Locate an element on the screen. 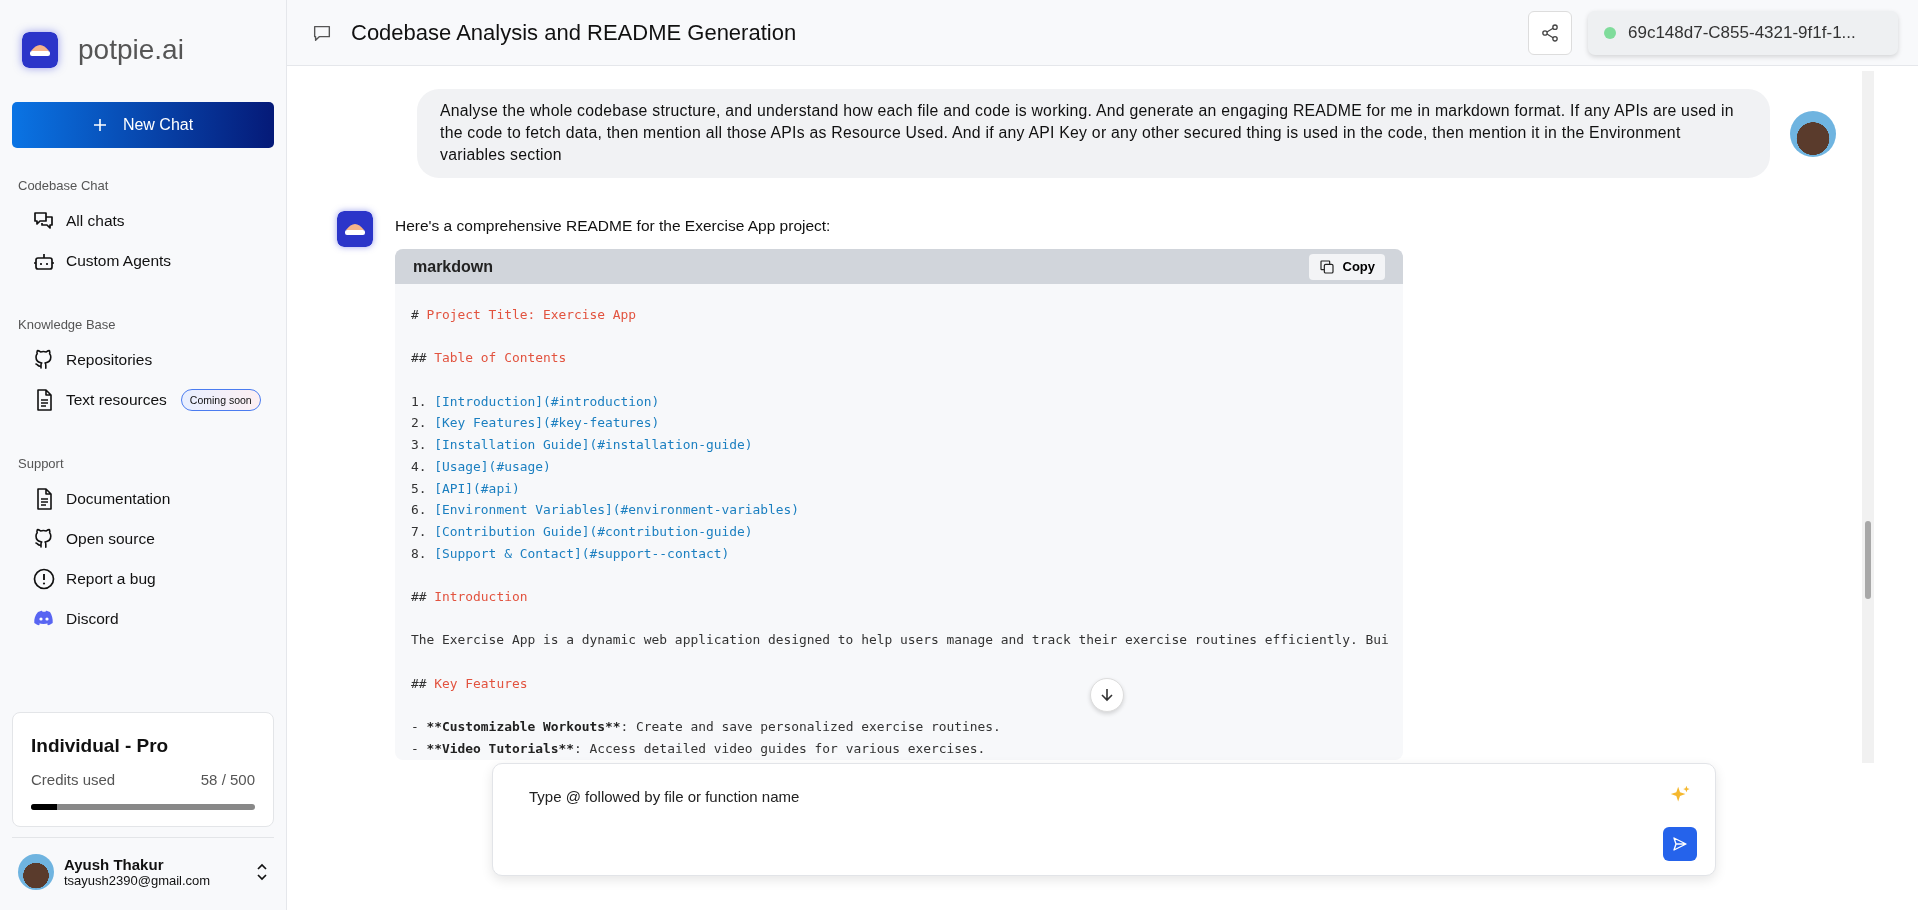  code-language: markdown is located at coordinates (453, 266).